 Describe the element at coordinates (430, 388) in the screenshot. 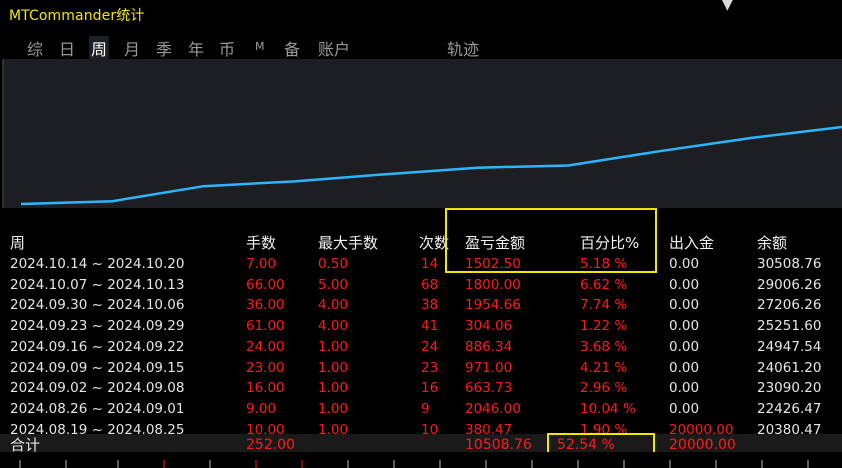

I see `cell-count: 16` at that location.